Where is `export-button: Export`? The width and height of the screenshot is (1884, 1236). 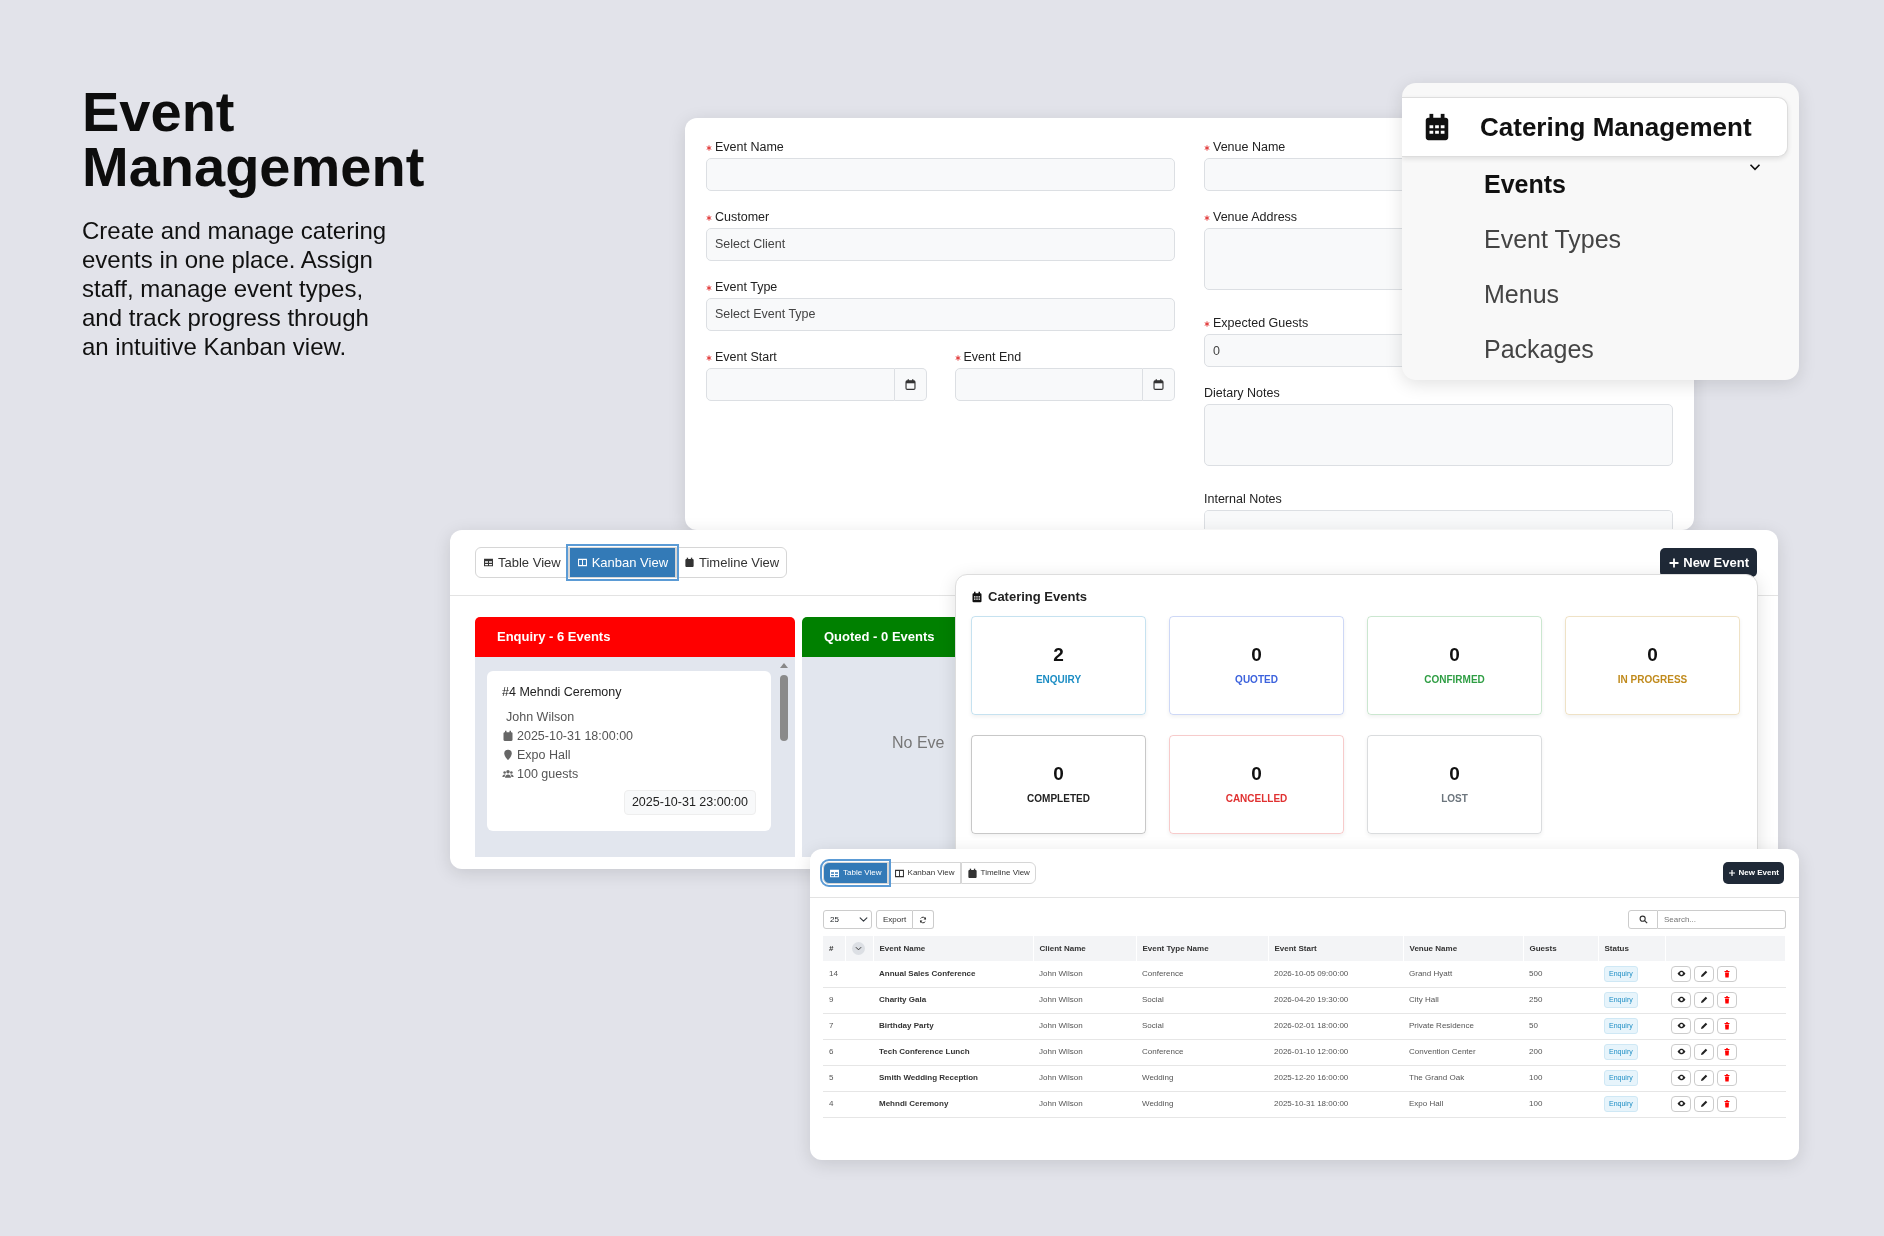
export-button: Export is located at coordinates (895, 919).